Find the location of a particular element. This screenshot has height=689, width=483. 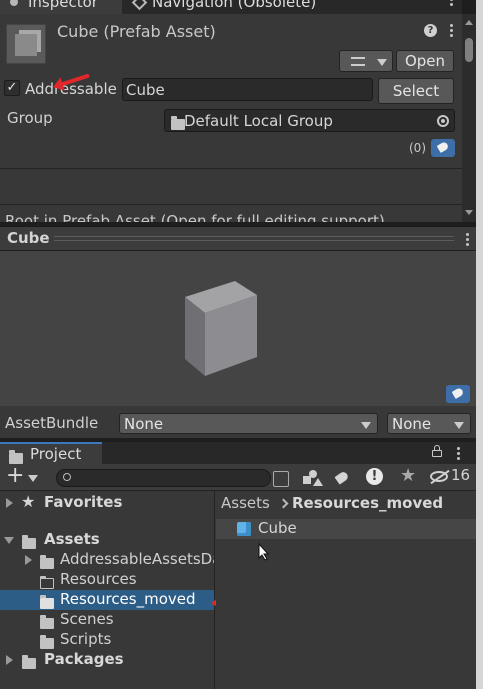

search-icon is located at coordinates (67, 477).